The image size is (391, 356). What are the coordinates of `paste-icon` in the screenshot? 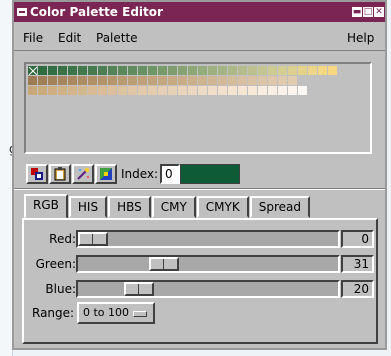 It's located at (37, 174).